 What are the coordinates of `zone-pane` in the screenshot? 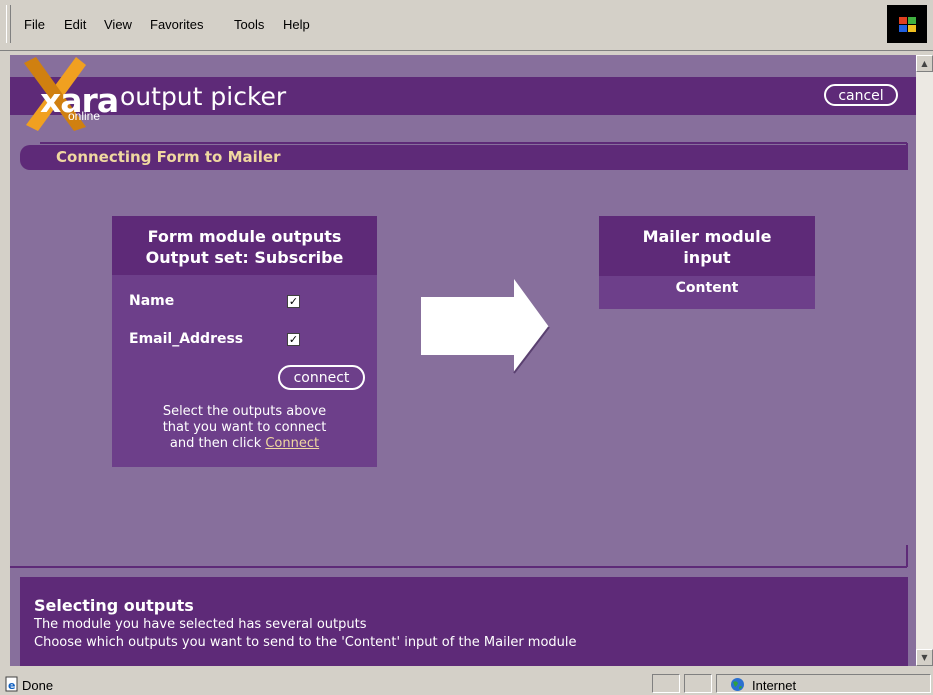 It's located at (823, 683).